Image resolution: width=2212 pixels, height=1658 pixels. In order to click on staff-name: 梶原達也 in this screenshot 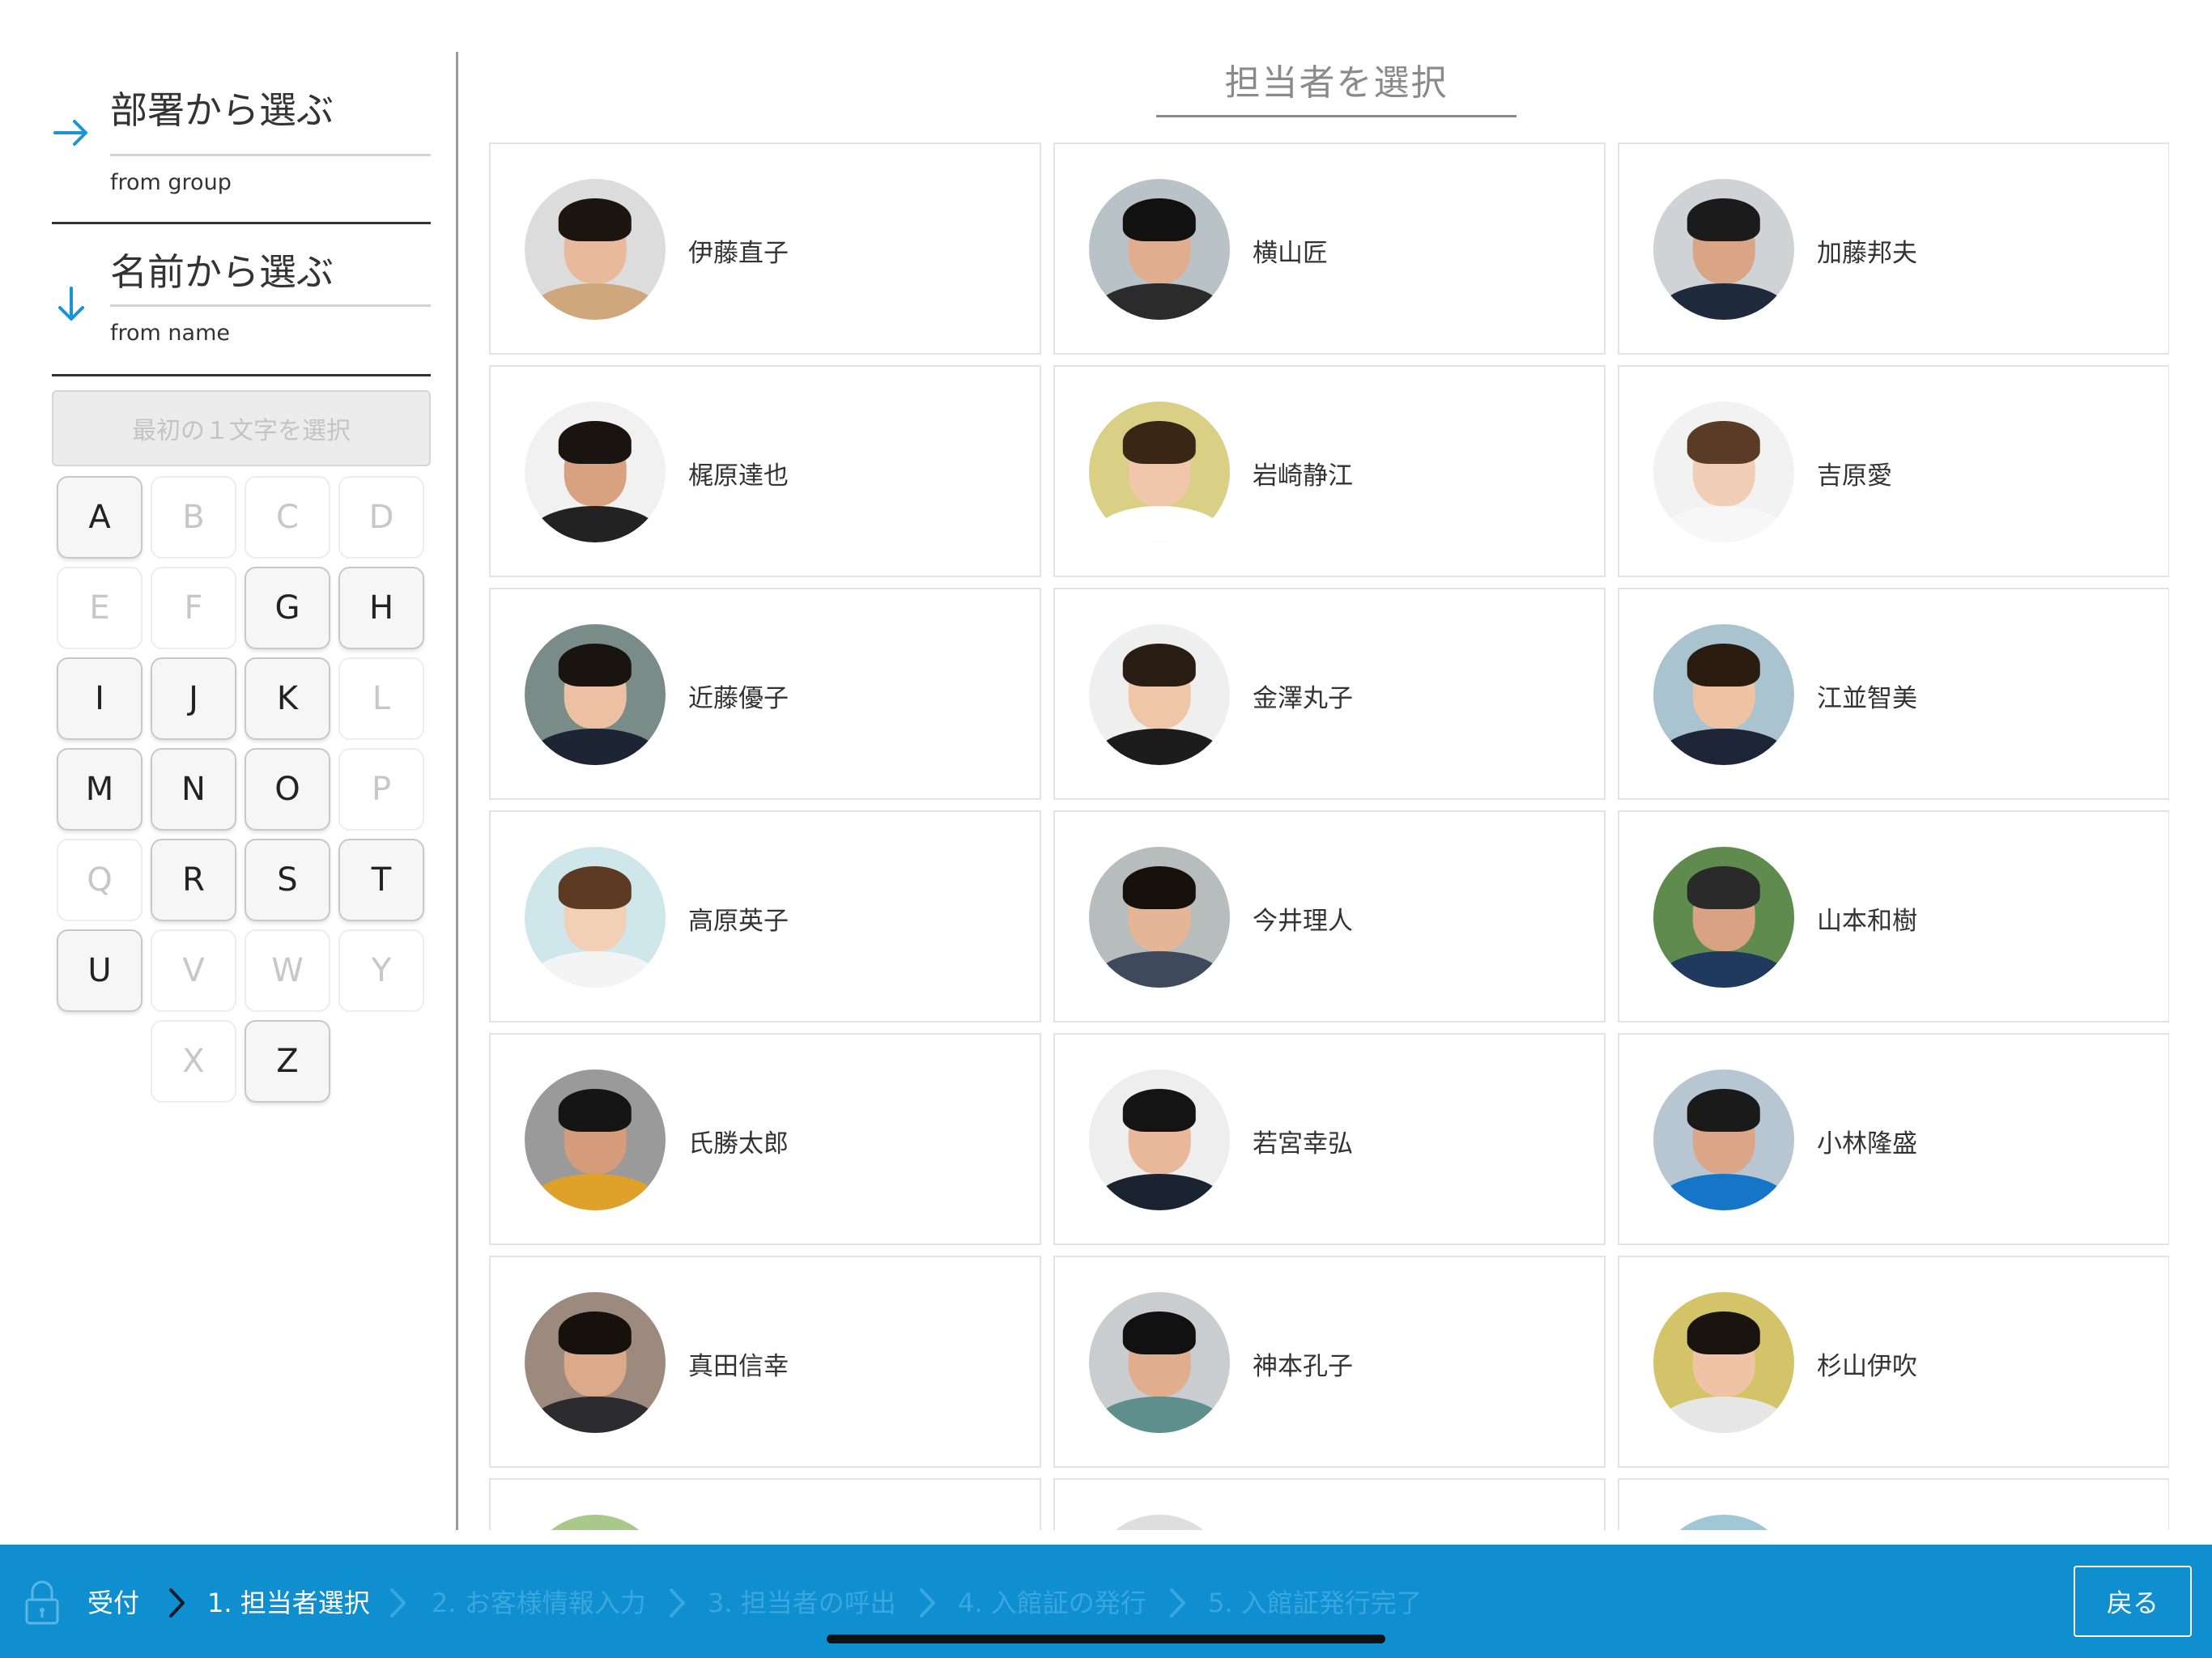, I will do `click(739, 476)`.